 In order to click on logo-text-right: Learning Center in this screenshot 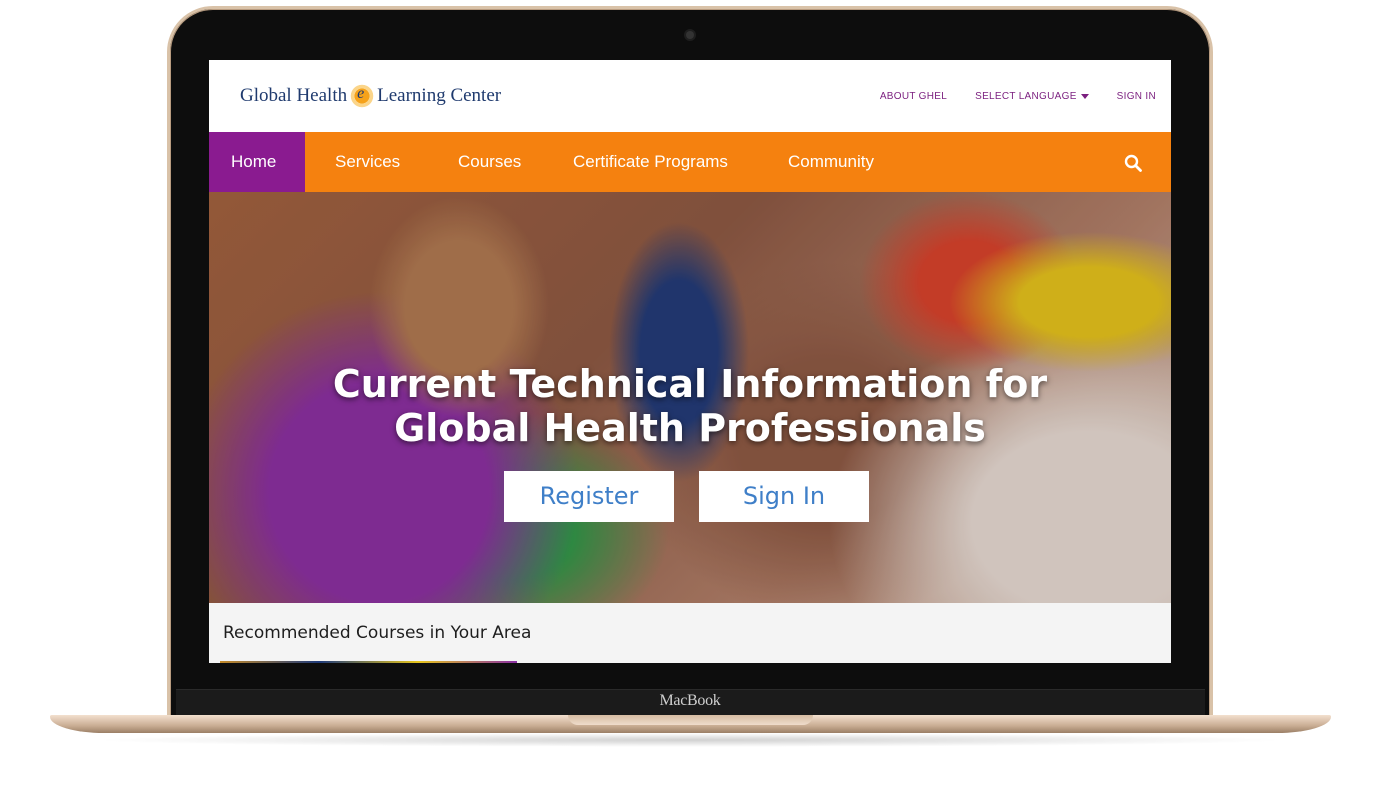, I will do `click(439, 95)`.